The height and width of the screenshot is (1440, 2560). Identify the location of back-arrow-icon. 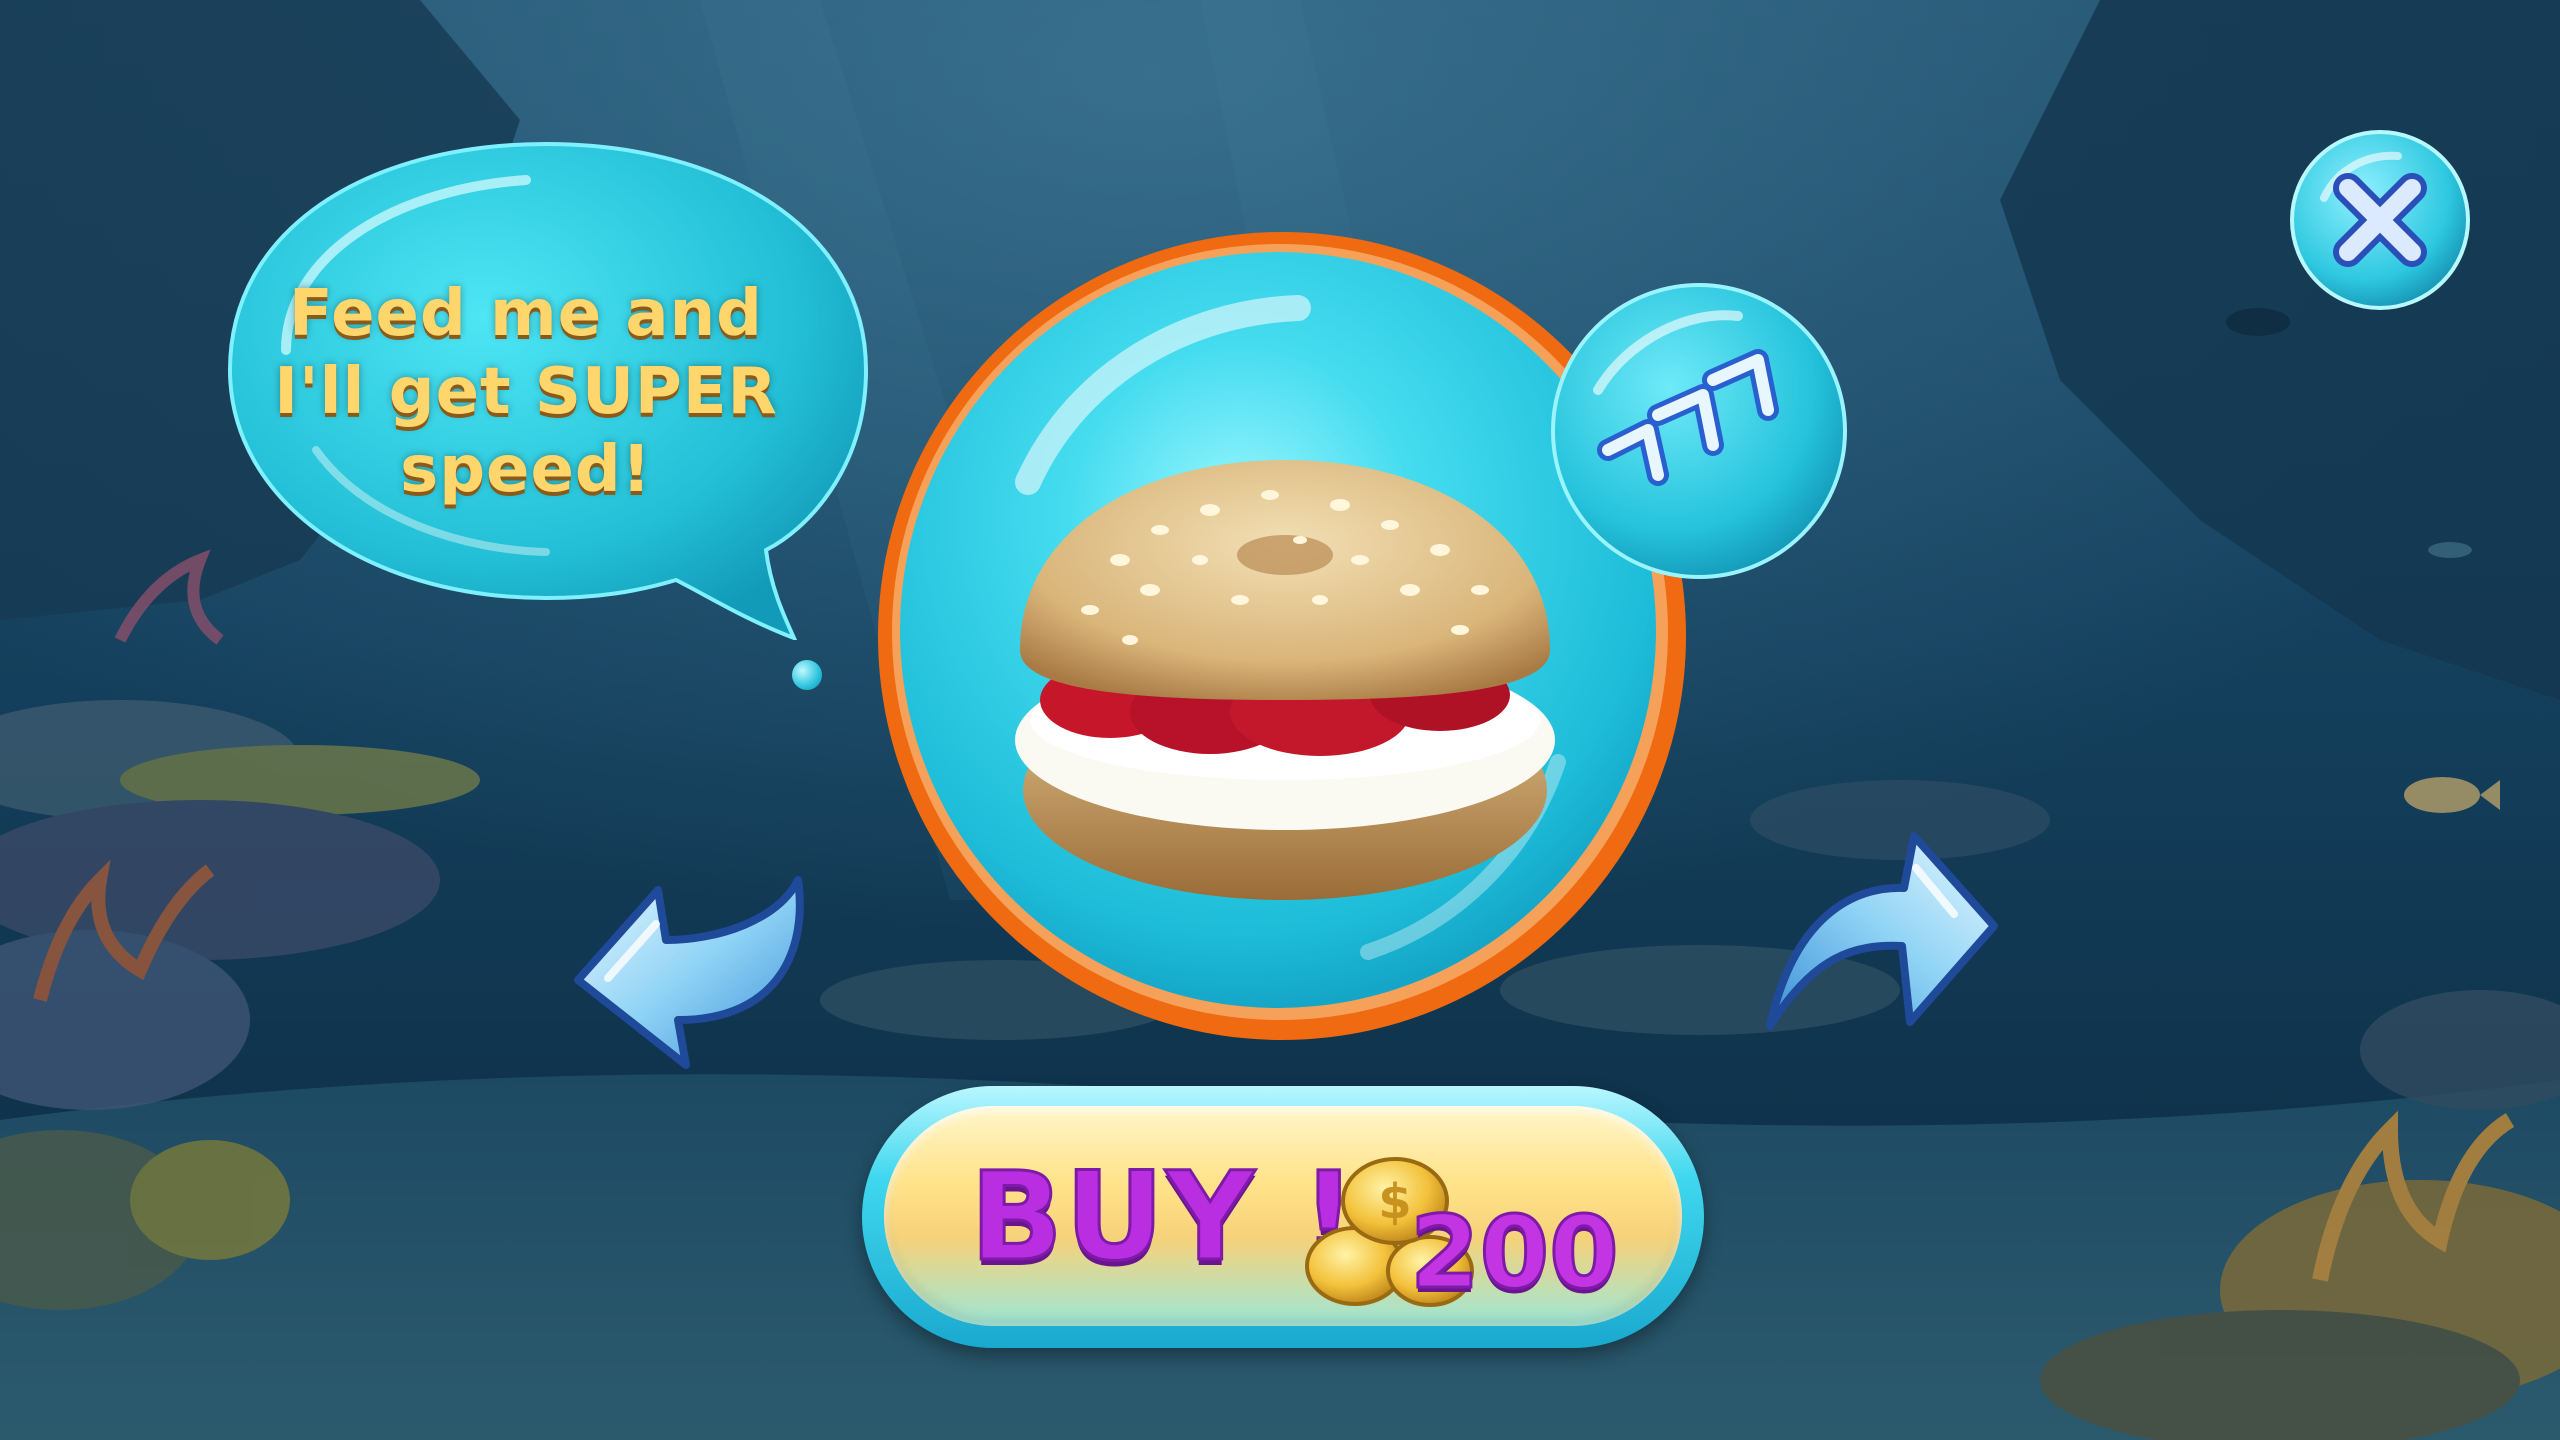
(689, 972).